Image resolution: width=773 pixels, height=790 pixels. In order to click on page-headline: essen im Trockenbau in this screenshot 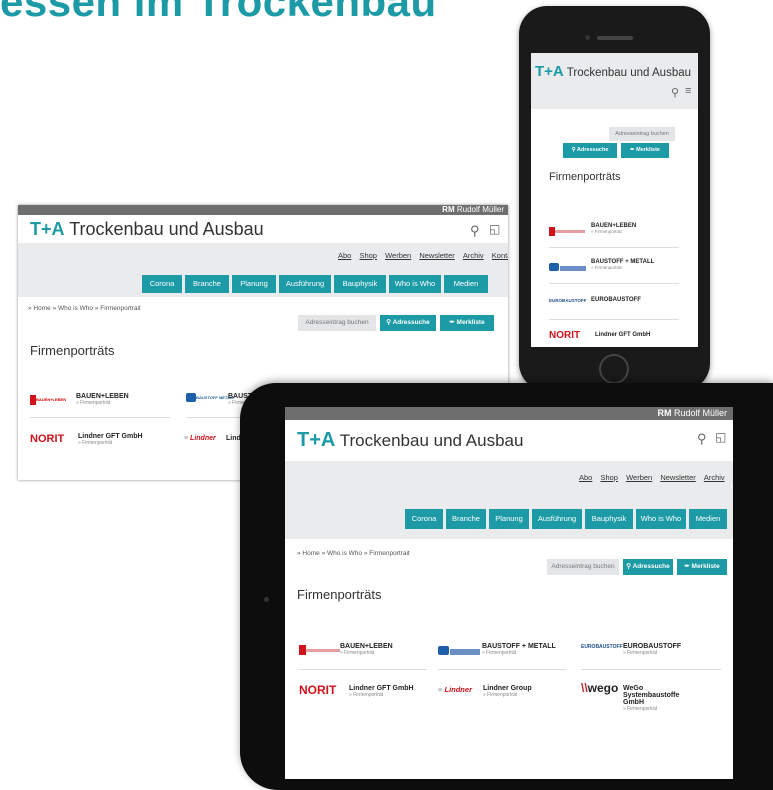, I will do `click(218, 12)`.